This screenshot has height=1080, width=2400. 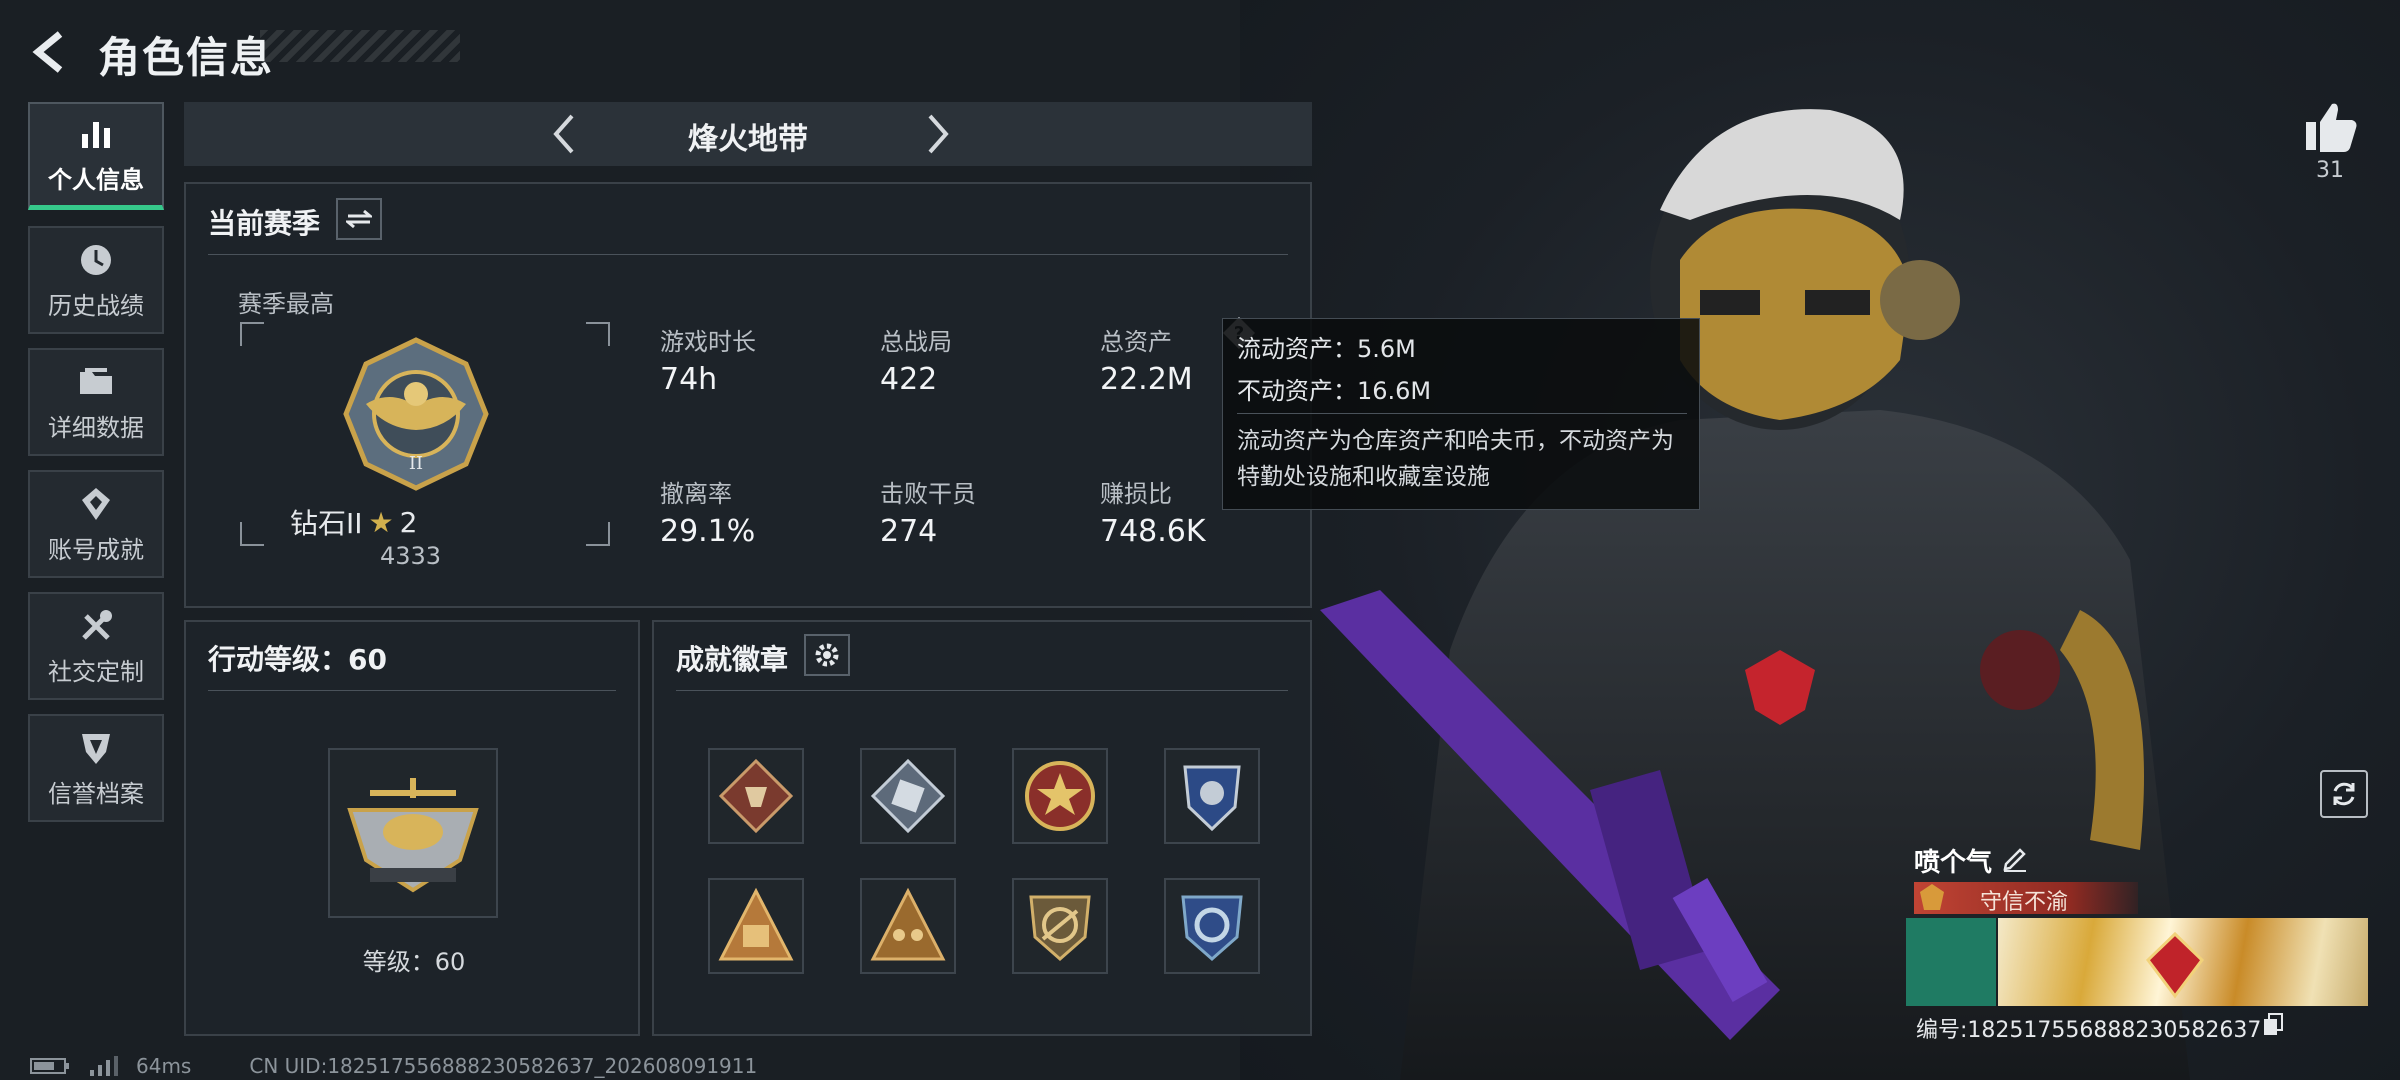 What do you see at coordinates (264, 223) in the screenshot?
I see `season-title: 当前赛季` at bounding box center [264, 223].